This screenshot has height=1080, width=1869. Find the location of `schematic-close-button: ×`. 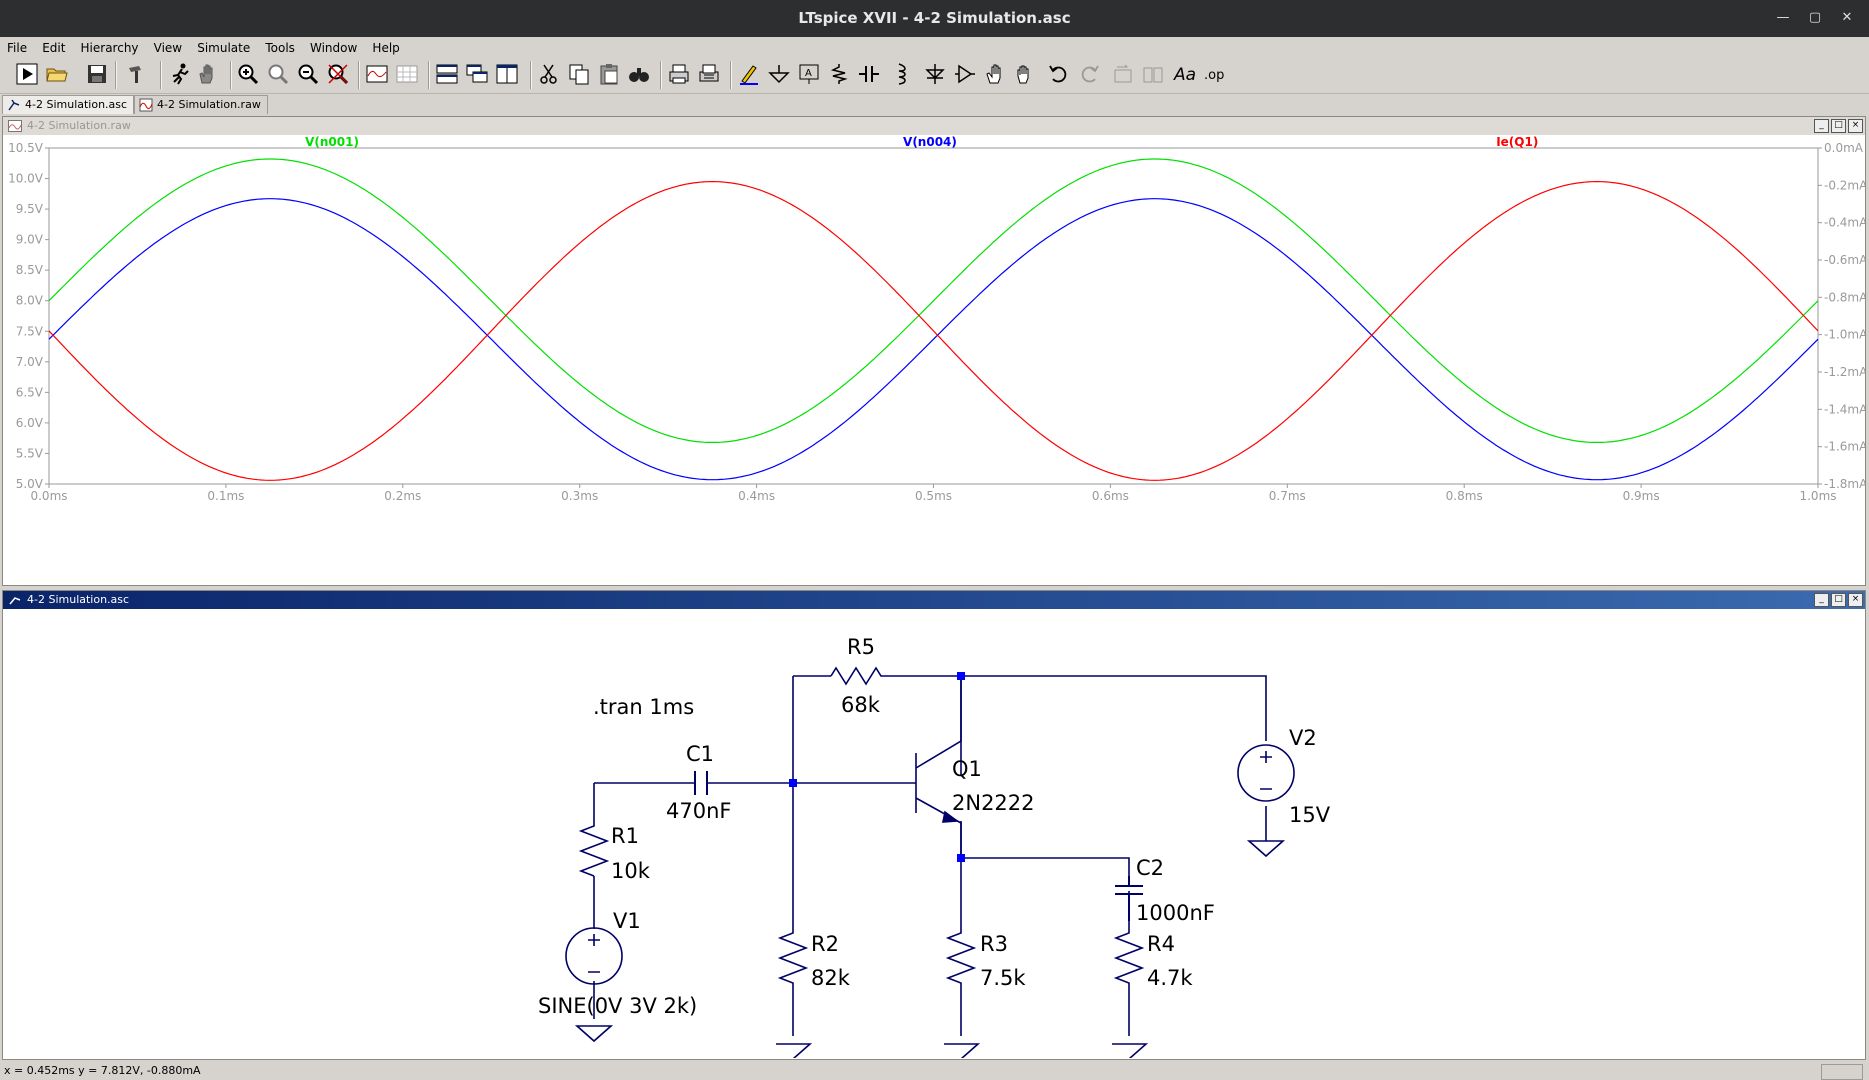

schematic-close-button: × is located at coordinates (1855, 600).